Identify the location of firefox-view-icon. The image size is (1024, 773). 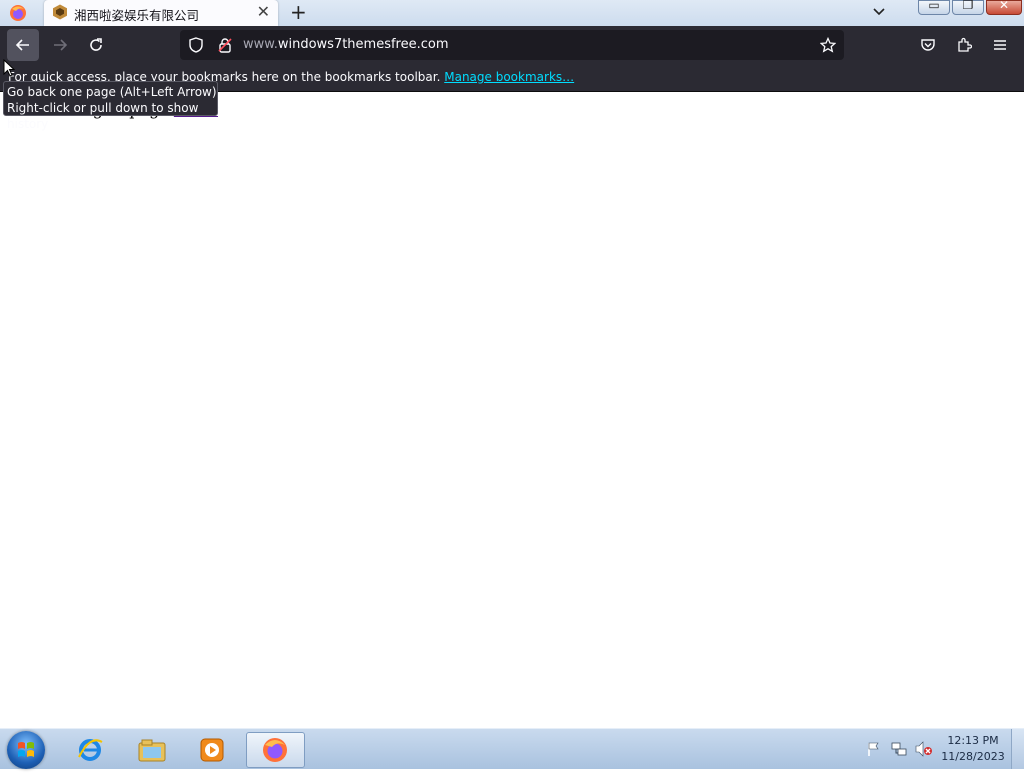
(18, 13).